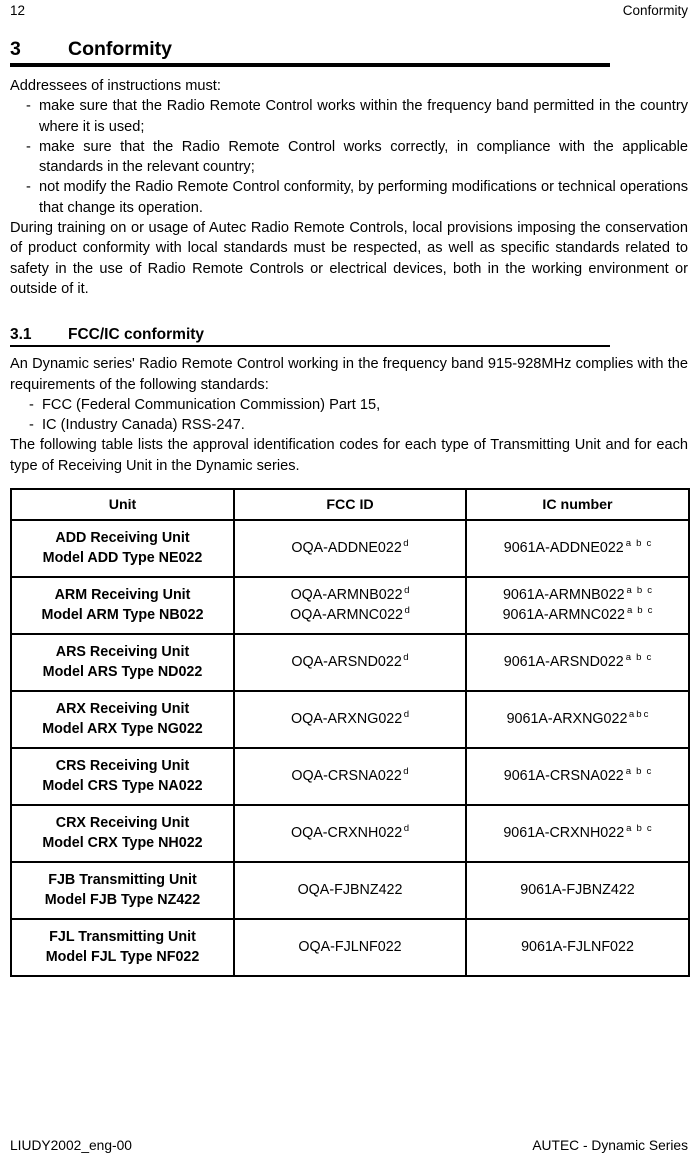 Image resolution: width=698 pixels, height=1167 pixels. What do you see at coordinates (122, 709) in the screenshot?
I see `unit-name: ARX Receiving Unit` at bounding box center [122, 709].